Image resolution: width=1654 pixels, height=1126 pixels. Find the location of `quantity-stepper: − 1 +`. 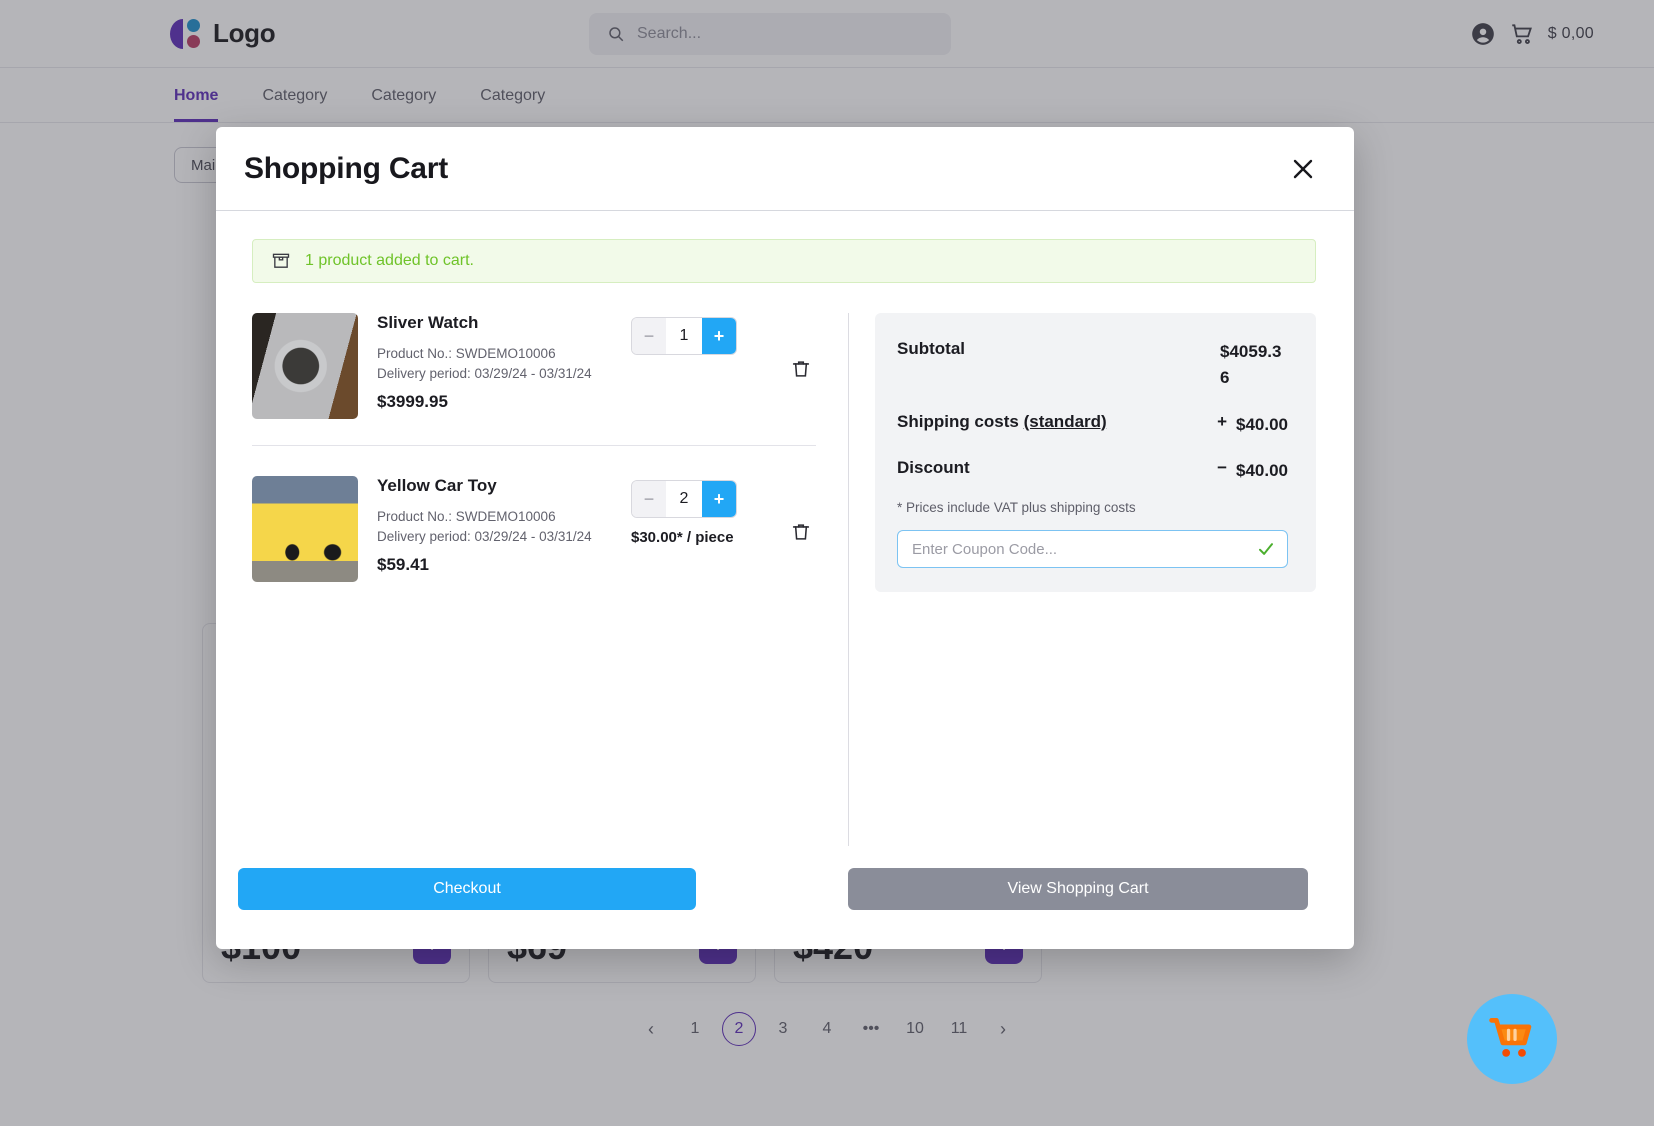

quantity-stepper: − 1 + is located at coordinates (684, 336).